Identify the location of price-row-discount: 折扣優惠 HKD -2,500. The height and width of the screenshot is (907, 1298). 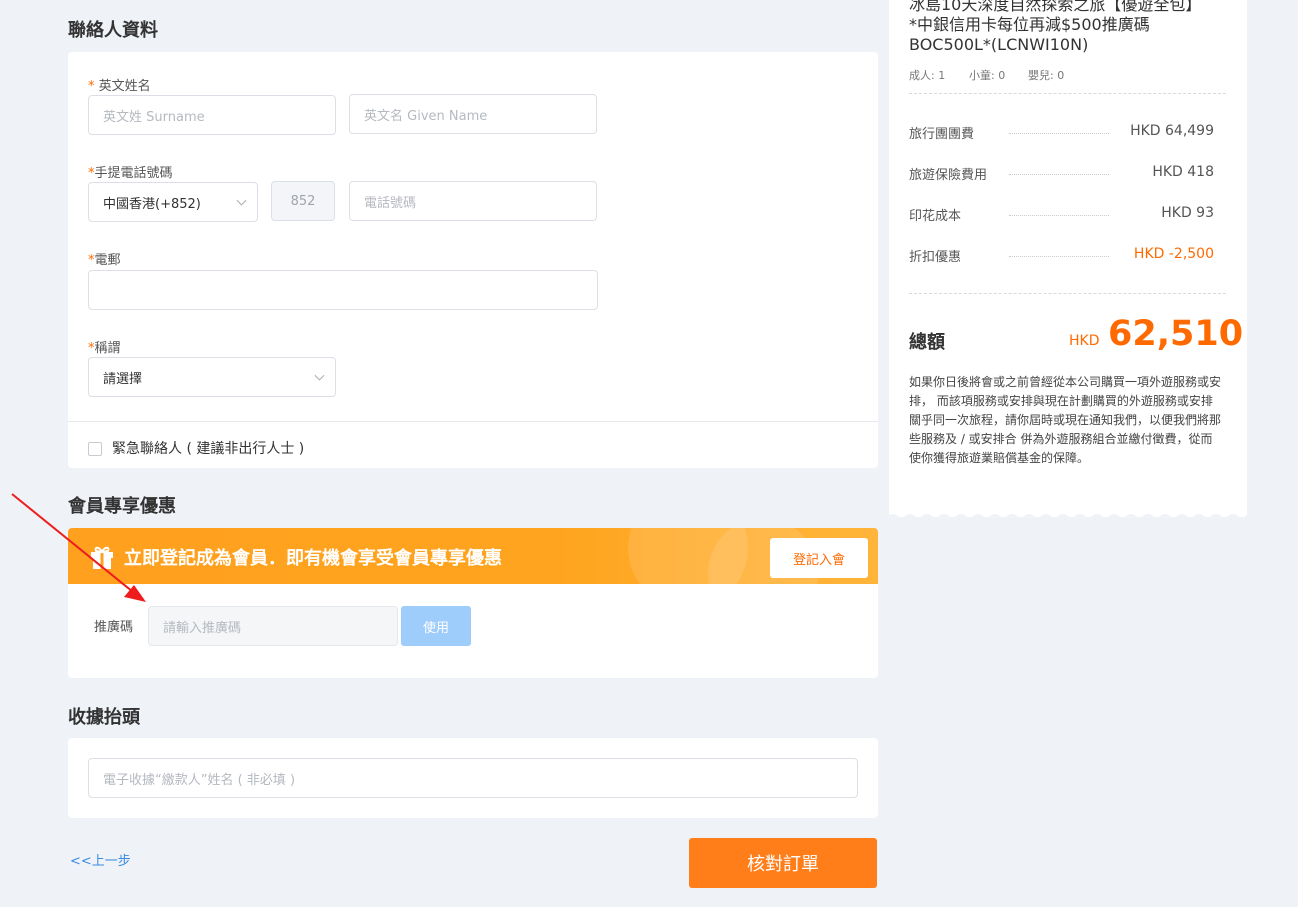
(1061, 255).